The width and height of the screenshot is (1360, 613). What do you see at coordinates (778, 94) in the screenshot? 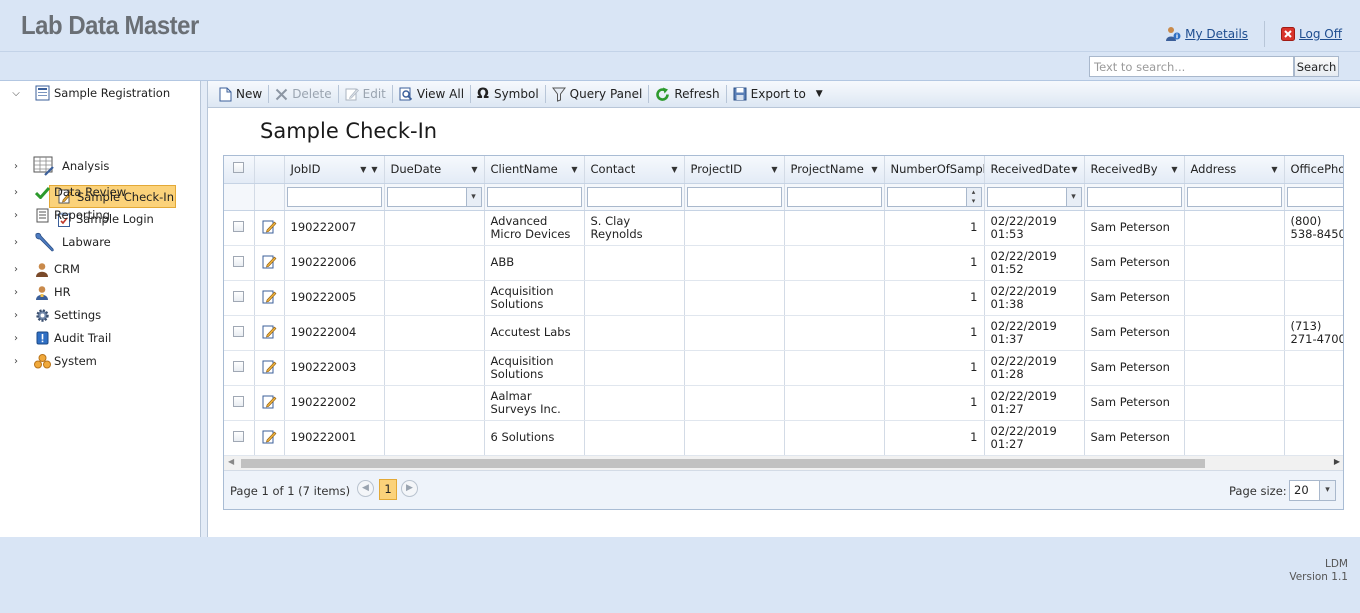
I see `export-to-button: Export to ▼` at bounding box center [778, 94].